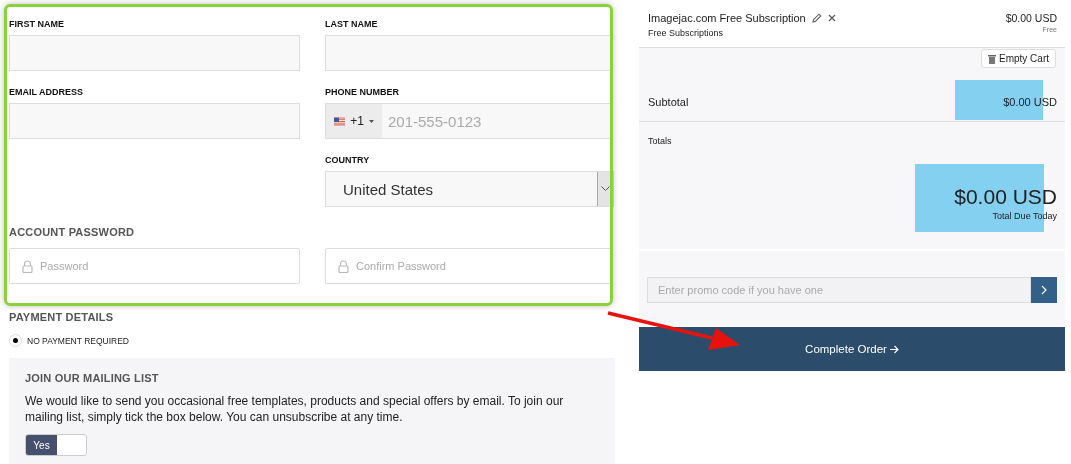 The width and height of the screenshot is (1071, 464). Describe the element at coordinates (72, 232) in the screenshot. I see `section-heading: ACCOUNT PASSWORD` at that location.